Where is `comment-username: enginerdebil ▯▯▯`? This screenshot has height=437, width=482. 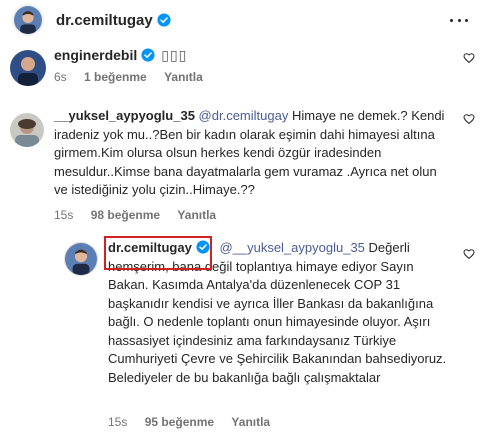
comment-username: enginerdebil ▯▯▯ is located at coordinates (120, 55).